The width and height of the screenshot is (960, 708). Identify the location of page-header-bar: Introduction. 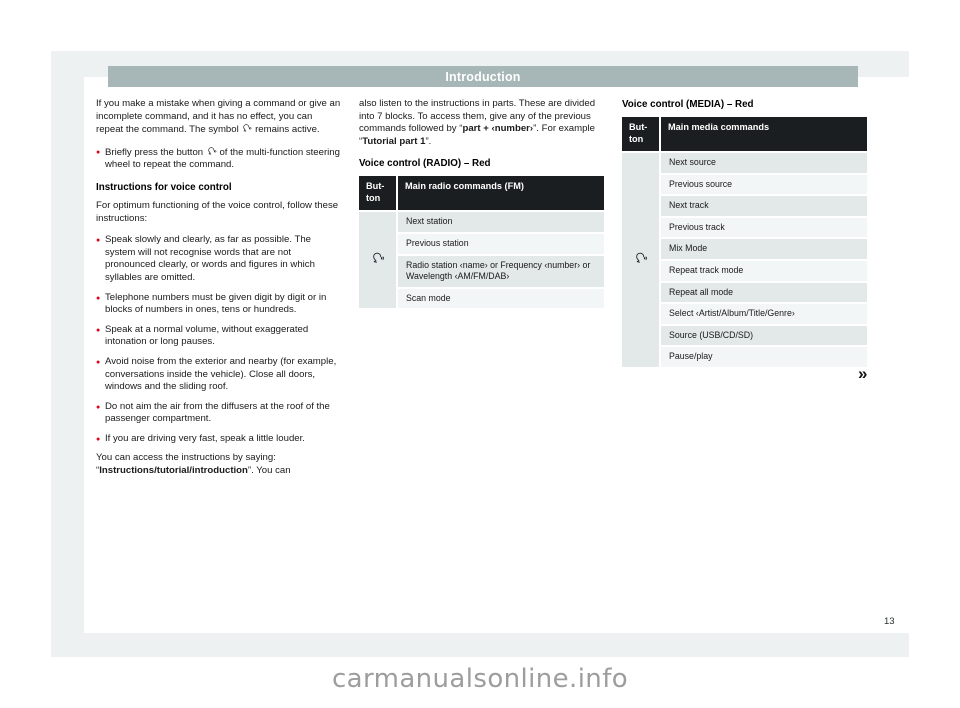
(483, 76).